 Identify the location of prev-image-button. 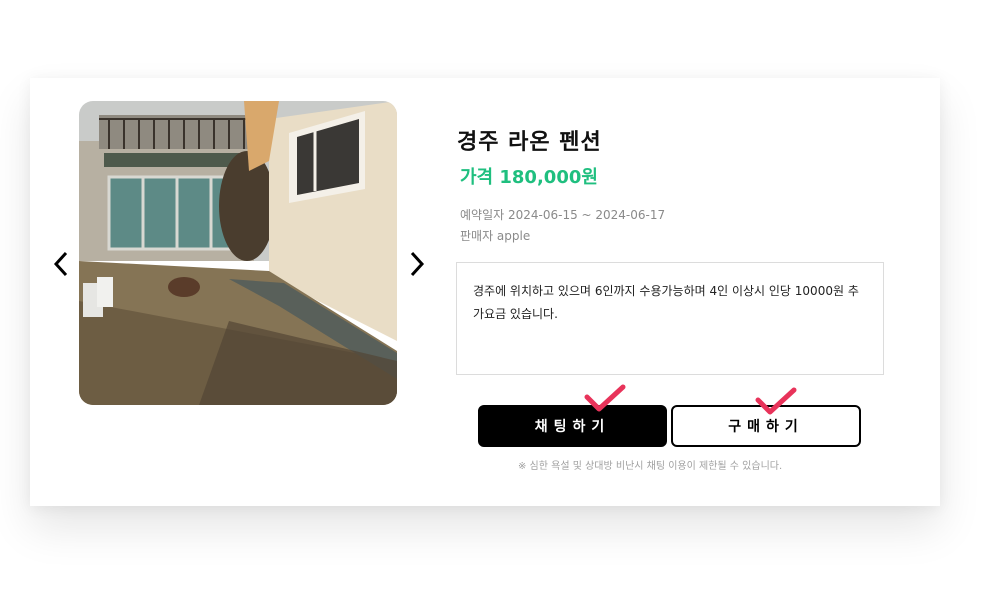
(61, 264).